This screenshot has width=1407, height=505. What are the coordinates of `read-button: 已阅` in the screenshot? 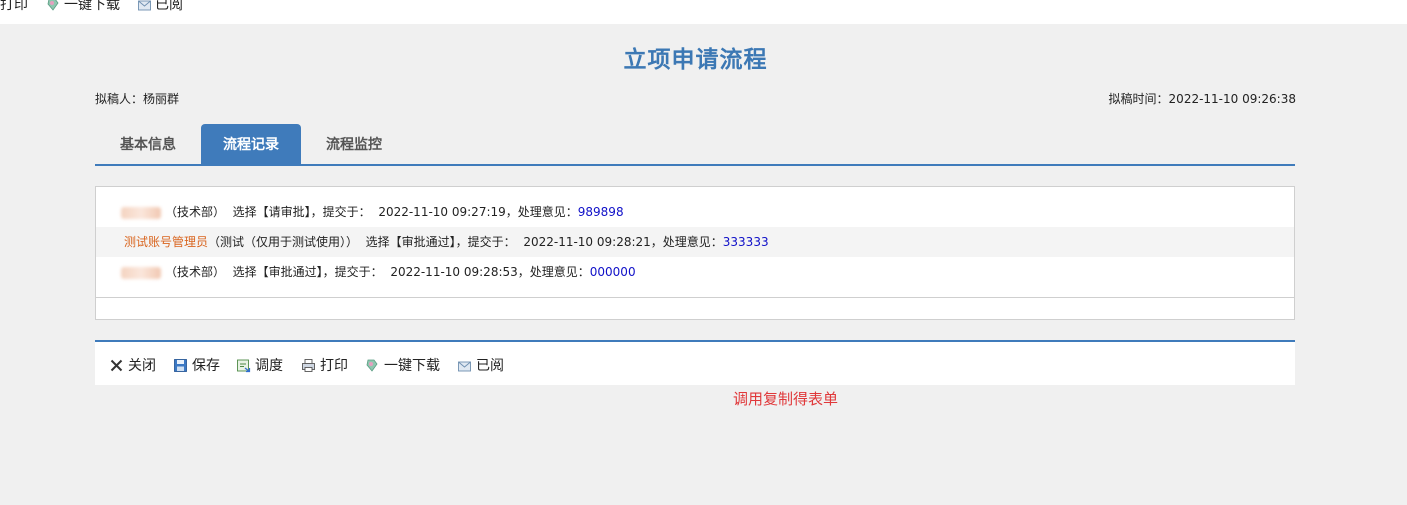 It's located at (480, 365).